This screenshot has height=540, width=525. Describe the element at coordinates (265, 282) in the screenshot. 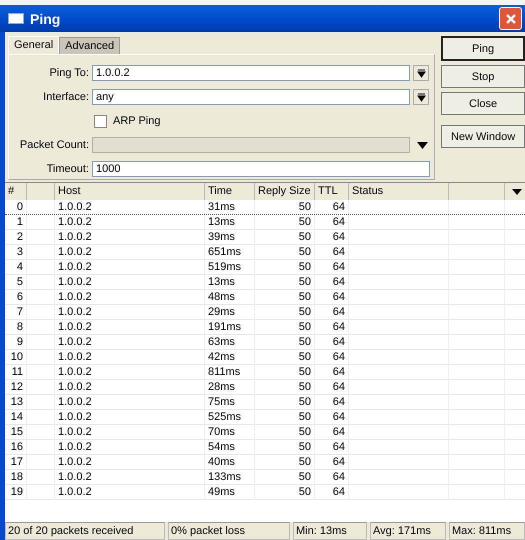

I see `table-row: 5 1.0.0.2 13ms 50 64` at that location.